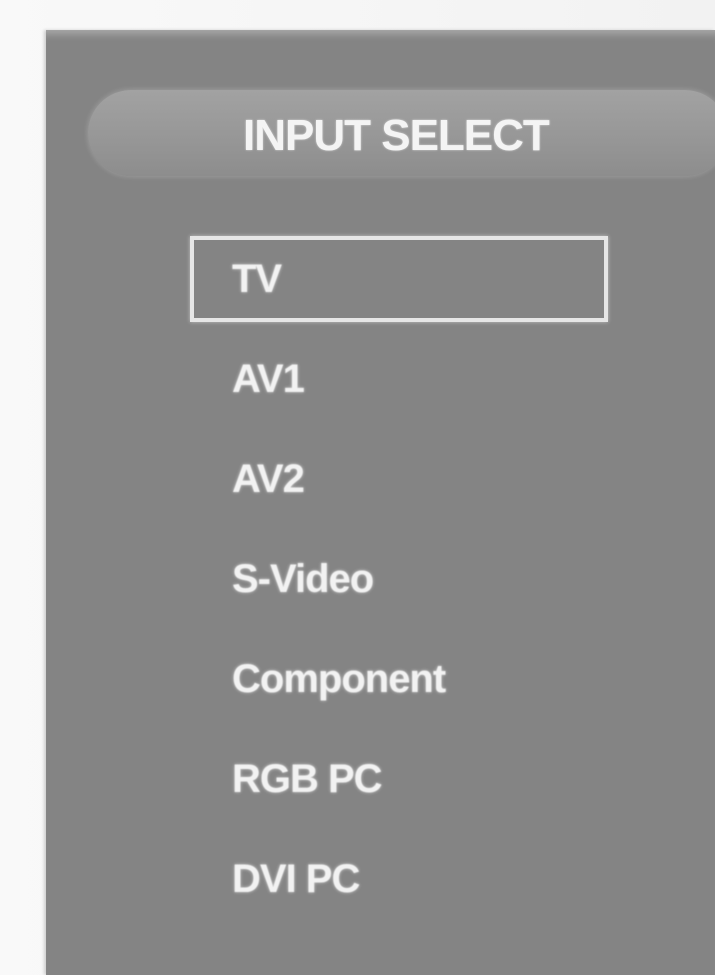  Describe the element at coordinates (296, 879) in the screenshot. I see `input-option-label: DVI PC` at that location.